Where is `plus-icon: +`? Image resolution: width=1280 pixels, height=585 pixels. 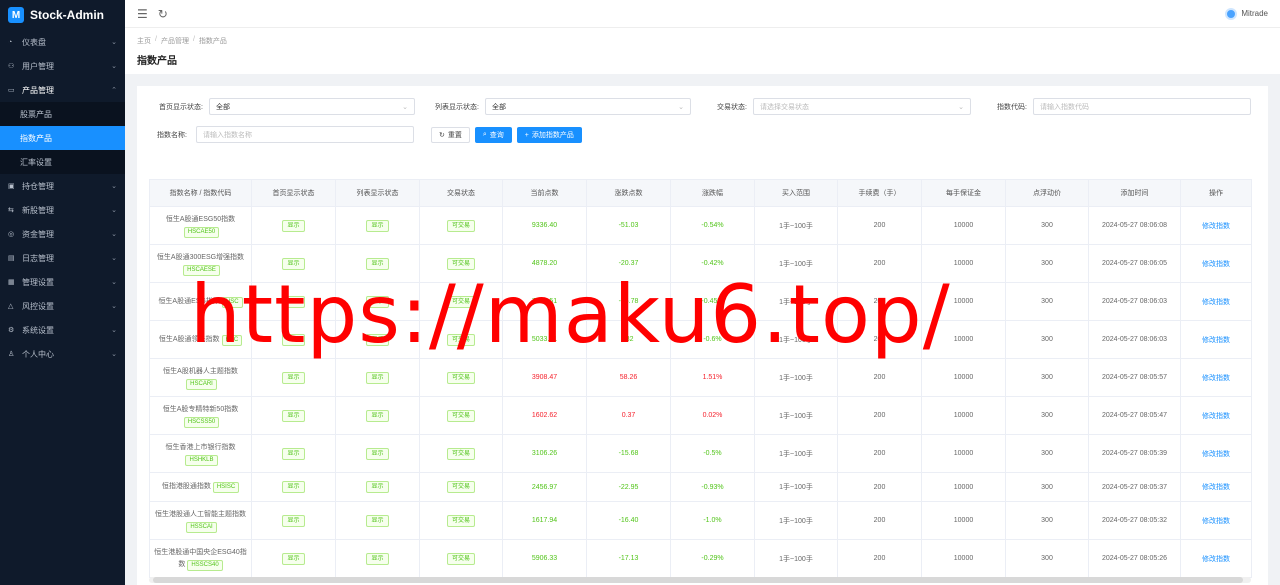
plus-icon: + is located at coordinates (526, 135).